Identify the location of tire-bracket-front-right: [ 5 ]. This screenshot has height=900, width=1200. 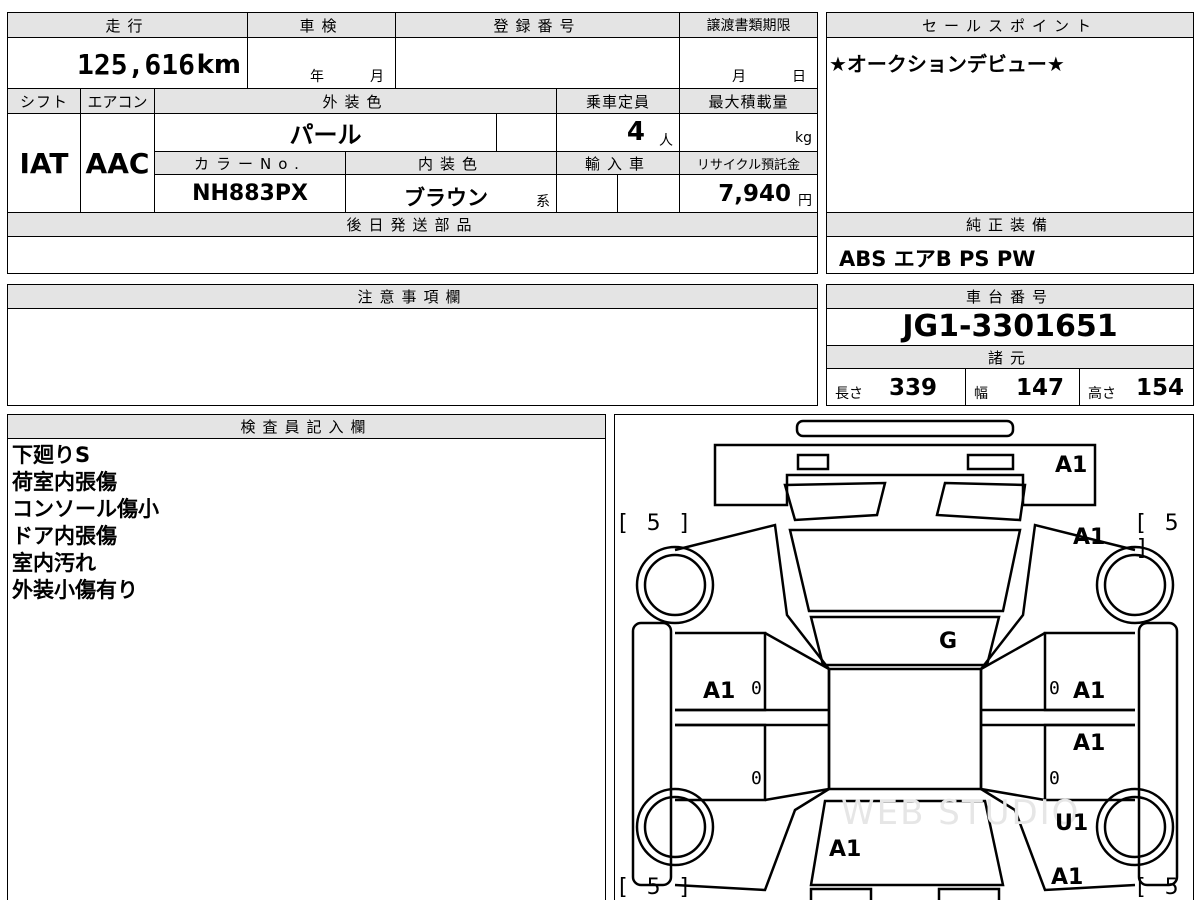
(1161, 536).